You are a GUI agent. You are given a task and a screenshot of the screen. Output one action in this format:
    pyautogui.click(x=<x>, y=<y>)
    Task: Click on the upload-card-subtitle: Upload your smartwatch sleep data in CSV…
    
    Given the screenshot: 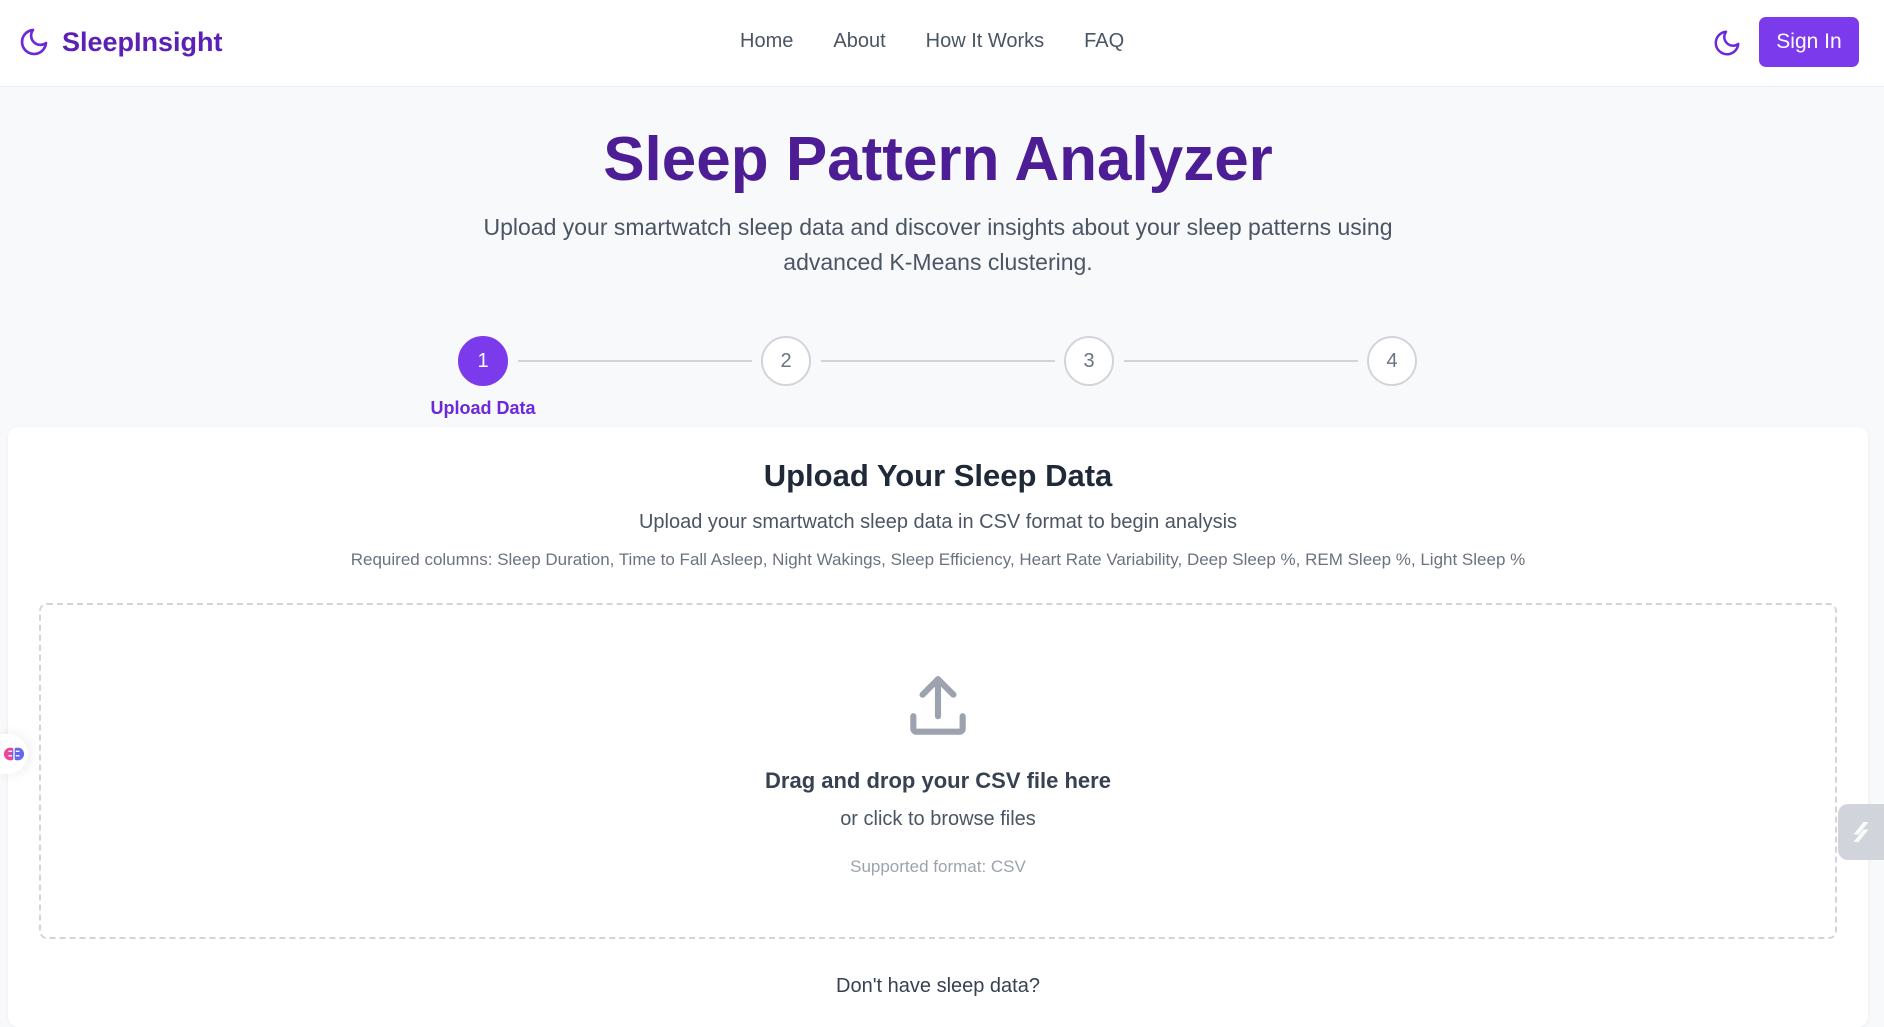 What is the action you would take?
    pyautogui.click(x=938, y=522)
    